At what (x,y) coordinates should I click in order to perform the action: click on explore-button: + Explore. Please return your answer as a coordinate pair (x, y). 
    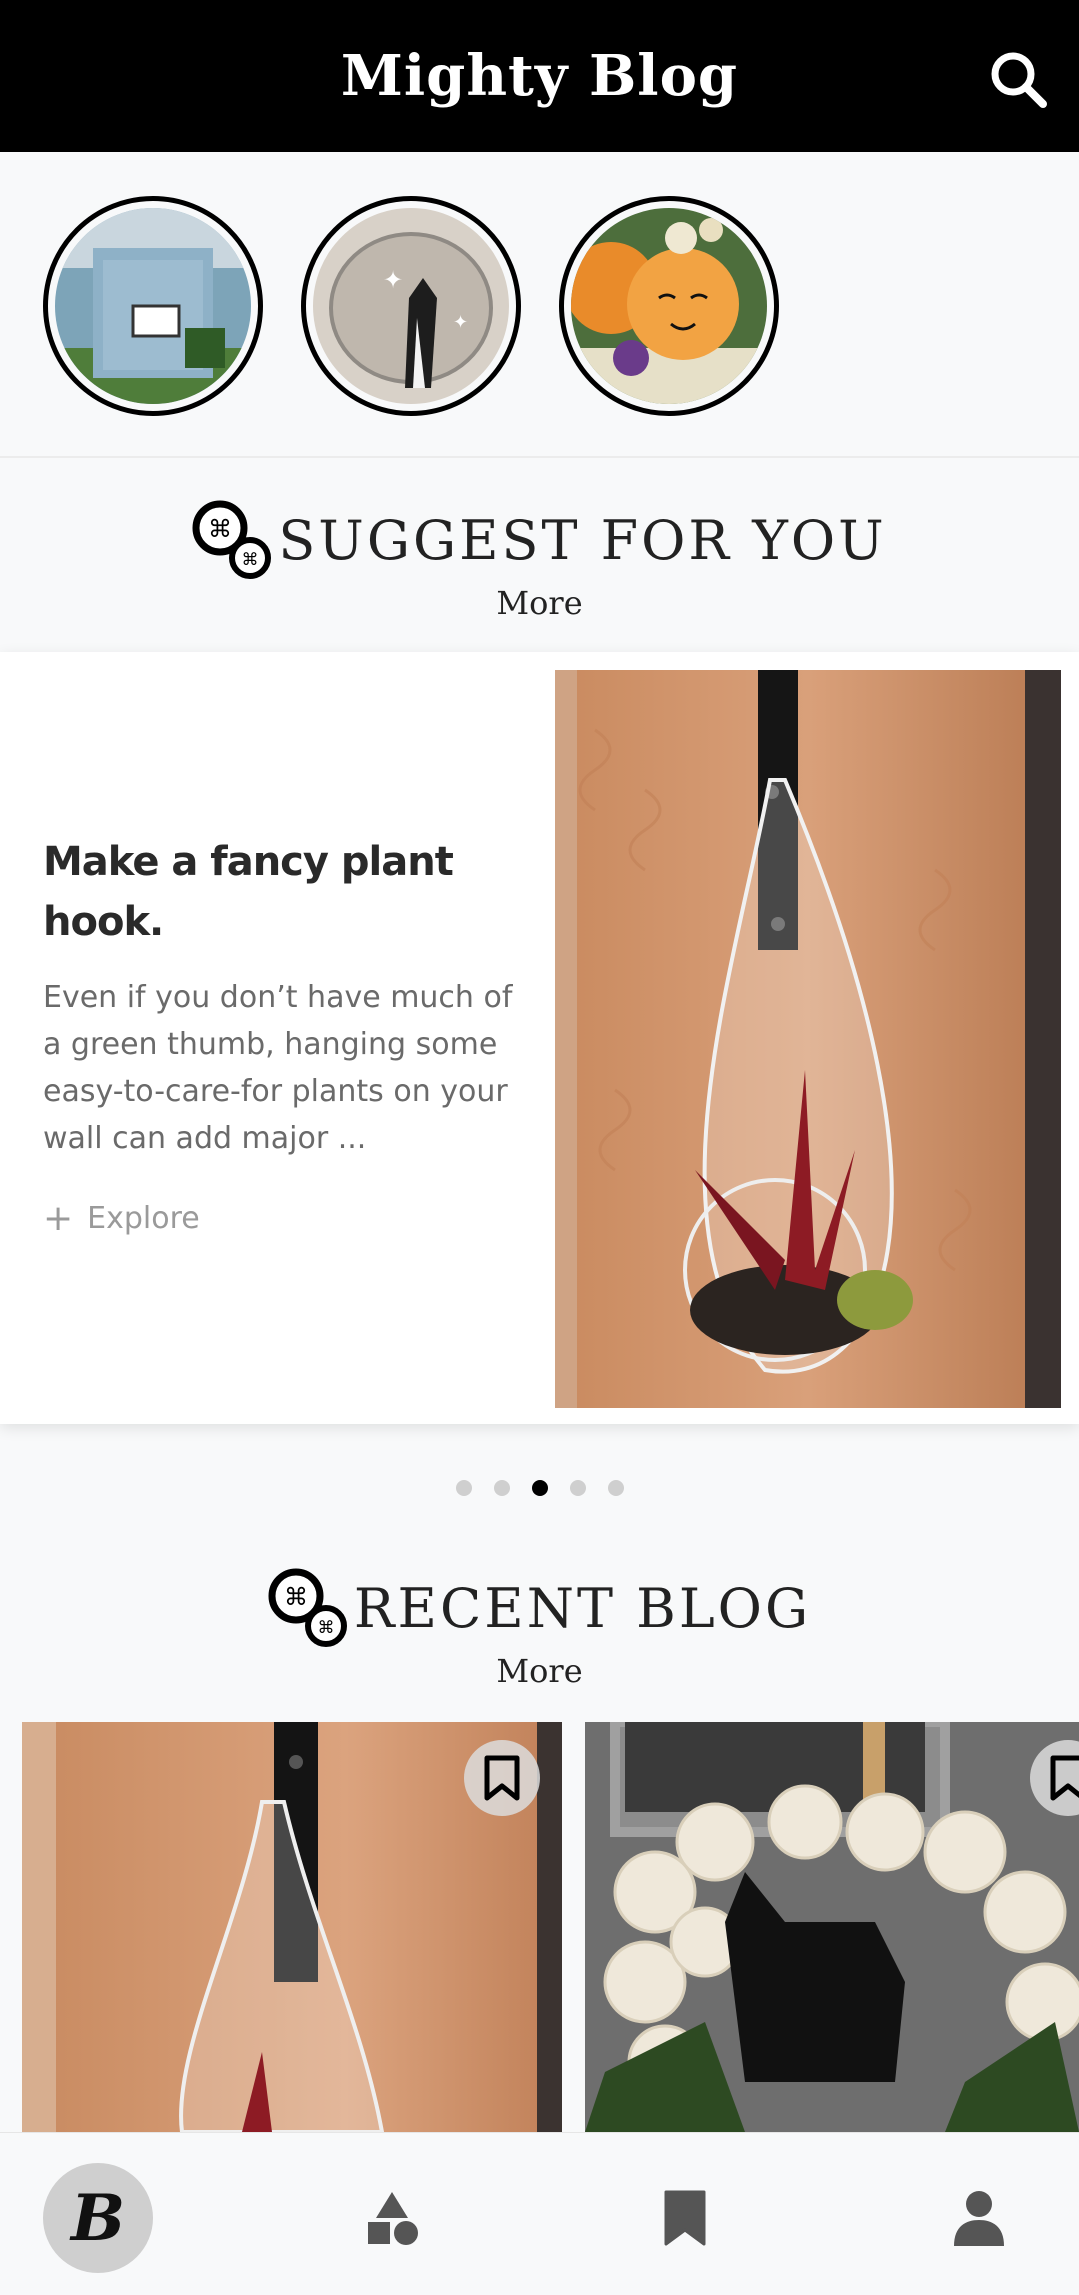
    Looking at the image, I should click on (121, 1218).